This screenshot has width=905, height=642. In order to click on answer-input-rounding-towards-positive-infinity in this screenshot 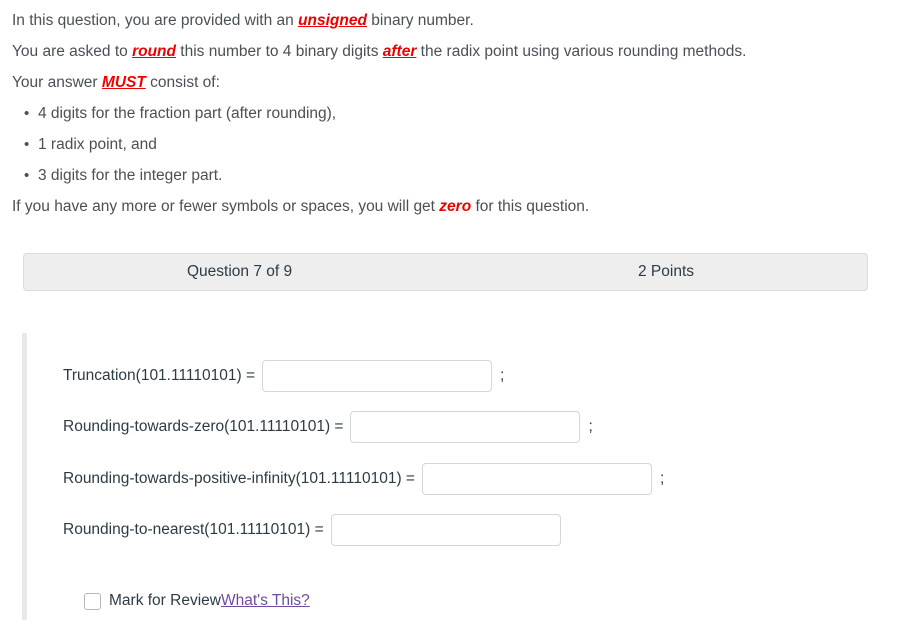, I will do `click(536, 479)`.